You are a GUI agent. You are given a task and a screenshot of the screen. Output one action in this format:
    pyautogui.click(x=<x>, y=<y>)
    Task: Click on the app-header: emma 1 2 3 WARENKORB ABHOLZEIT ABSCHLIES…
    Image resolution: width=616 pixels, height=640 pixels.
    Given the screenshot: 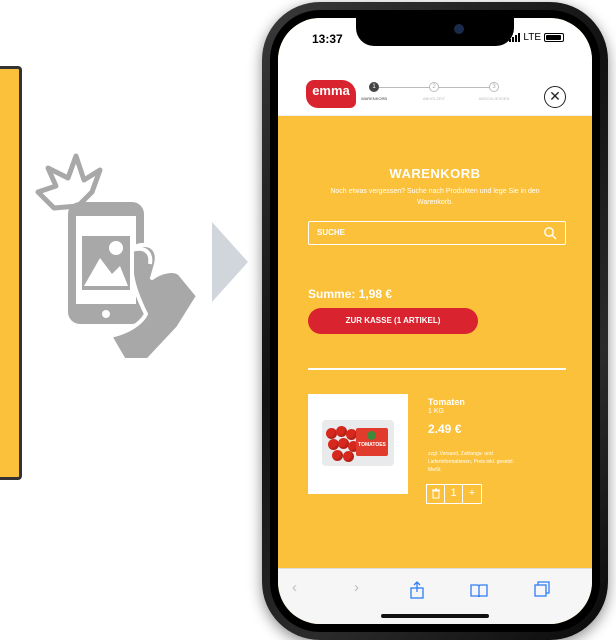 What is the action you would take?
    pyautogui.click(x=435, y=90)
    